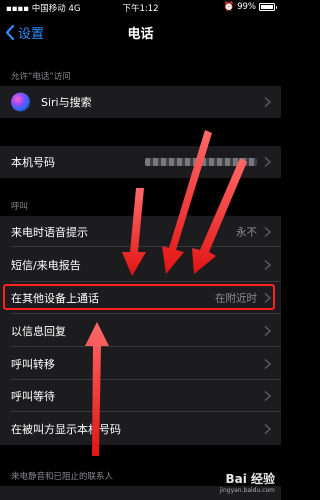  What do you see at coordinates (140, 298) in the screenshot?
I see `calls-on-other-devices-row: 在其他设备上通话 在附近时` at bounding box center [140, 298].